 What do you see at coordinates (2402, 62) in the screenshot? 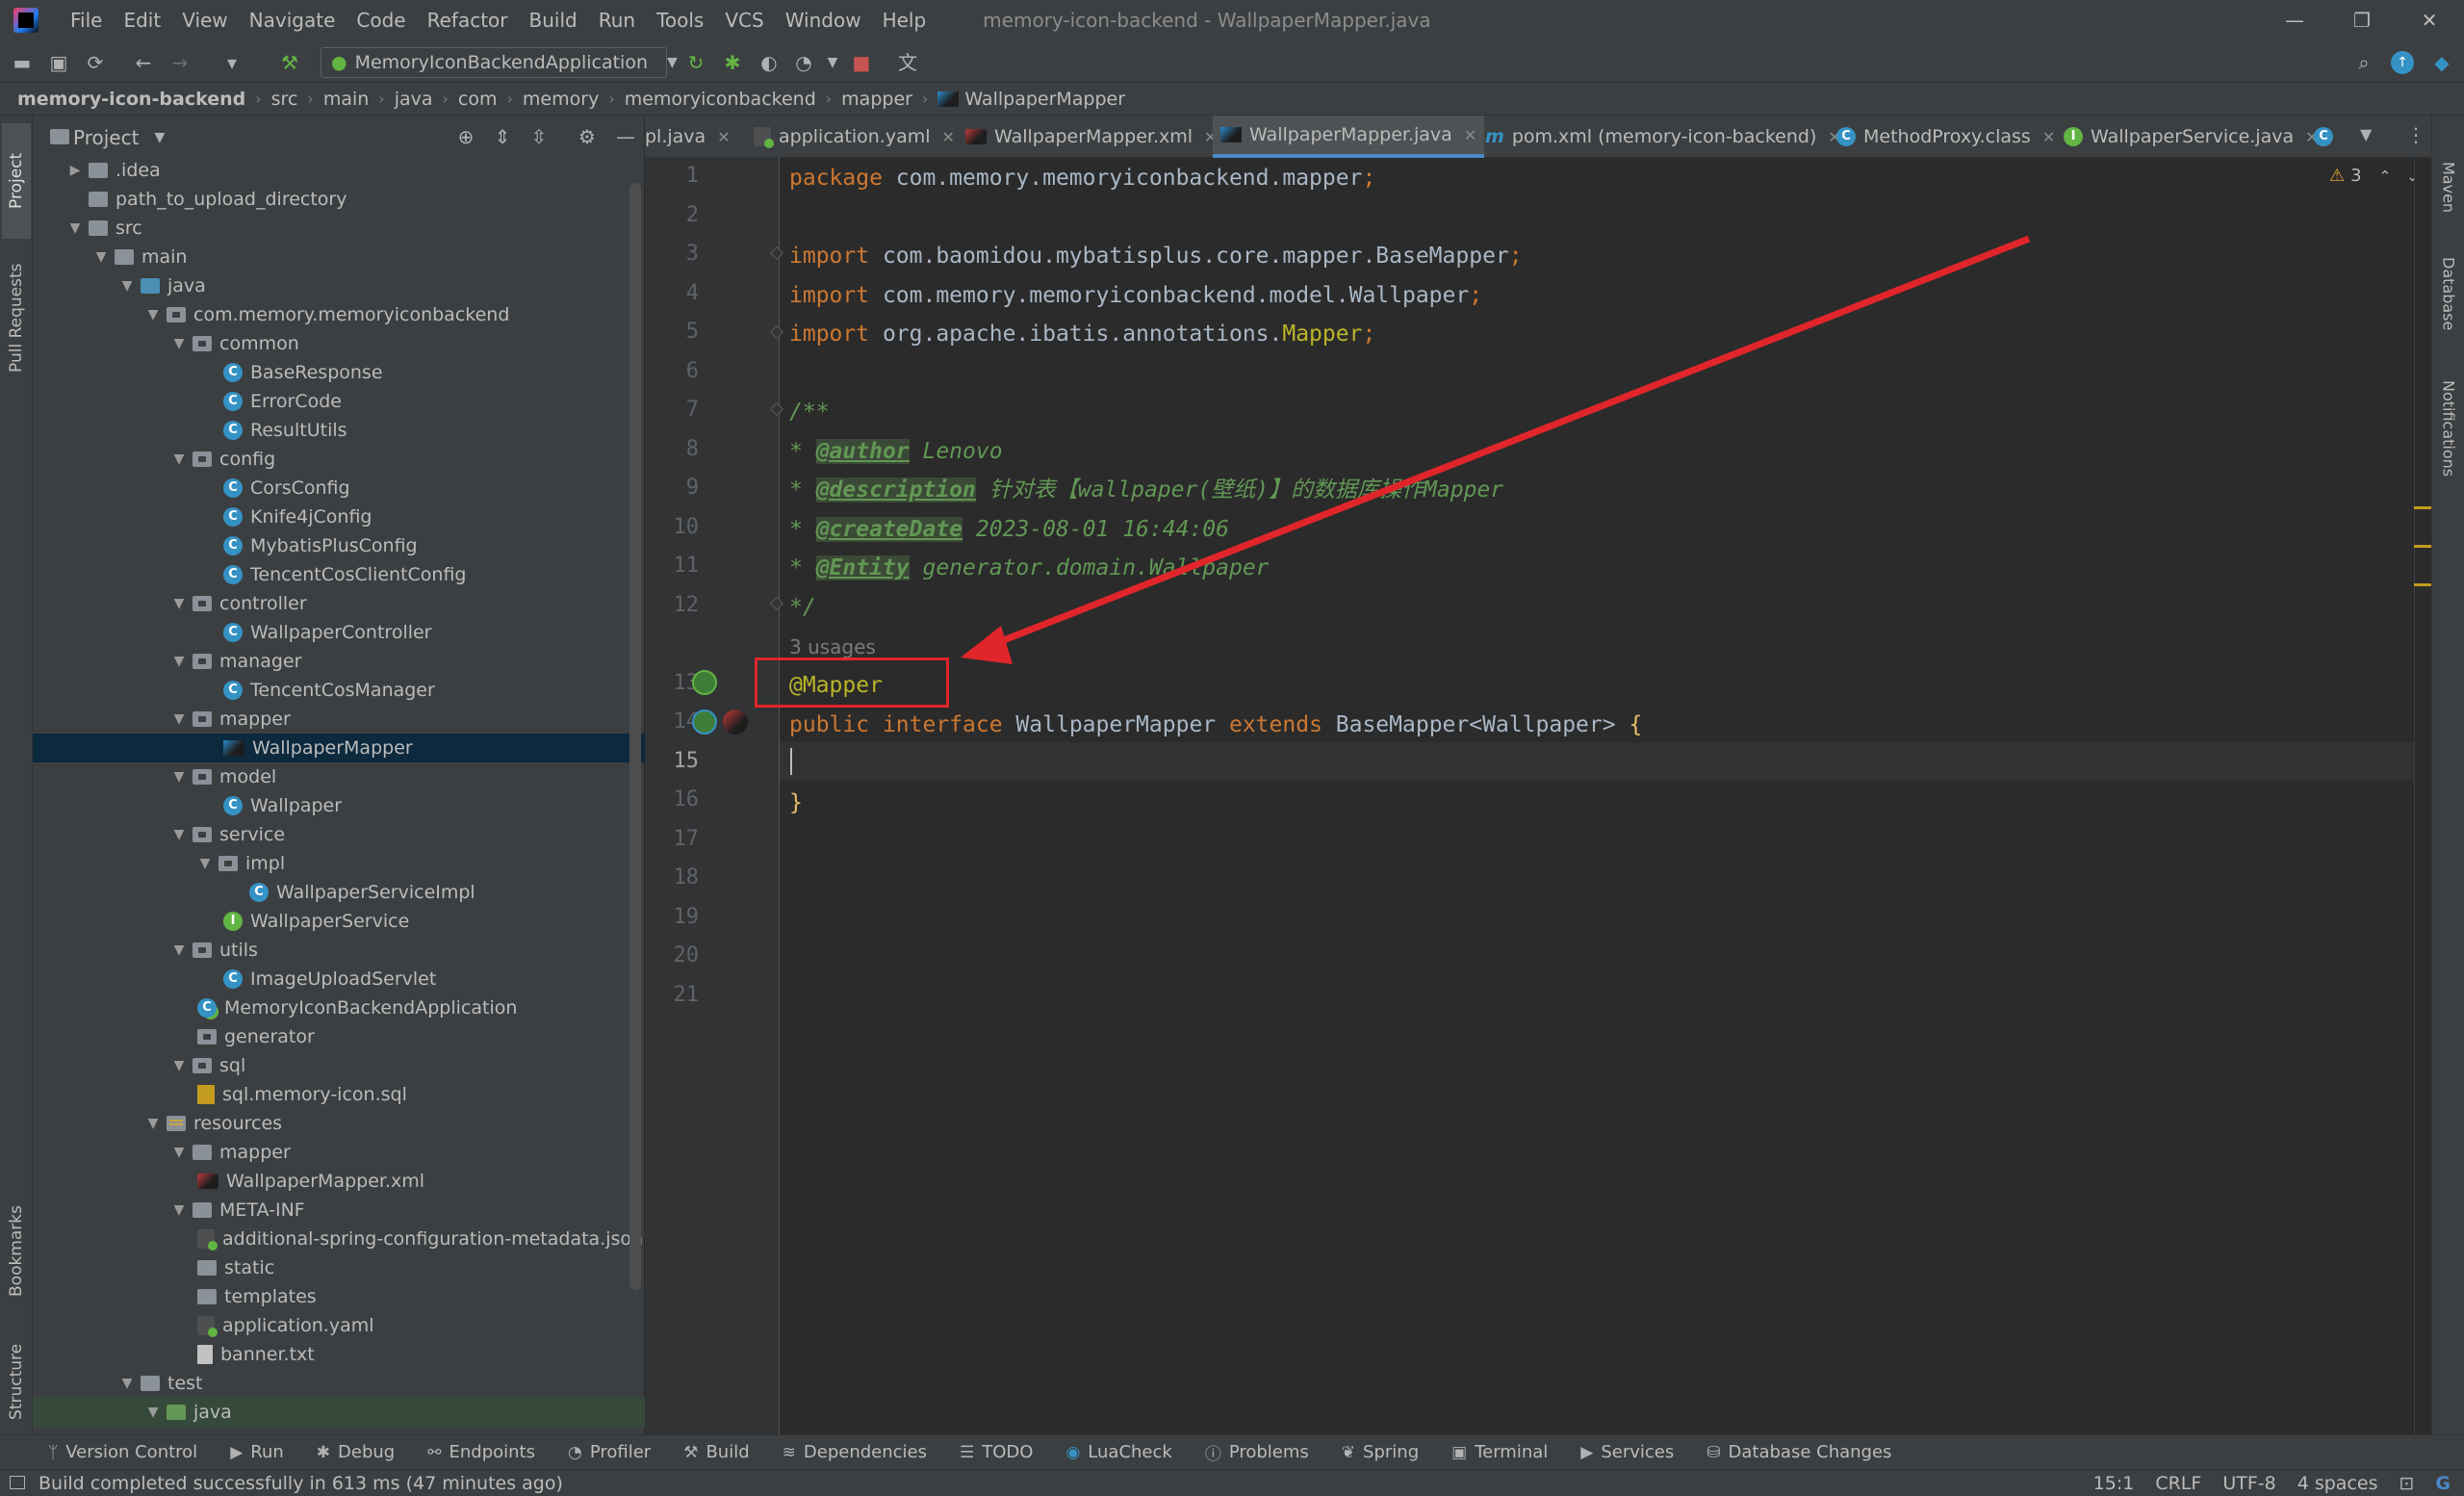
I see `update-icon: ↑` at bounding box center [2402, 62].